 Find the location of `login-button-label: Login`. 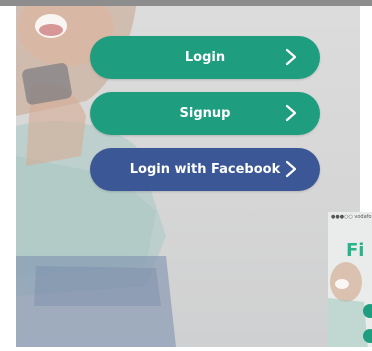

login-button-label: Login is located at coordinates (205, 57).